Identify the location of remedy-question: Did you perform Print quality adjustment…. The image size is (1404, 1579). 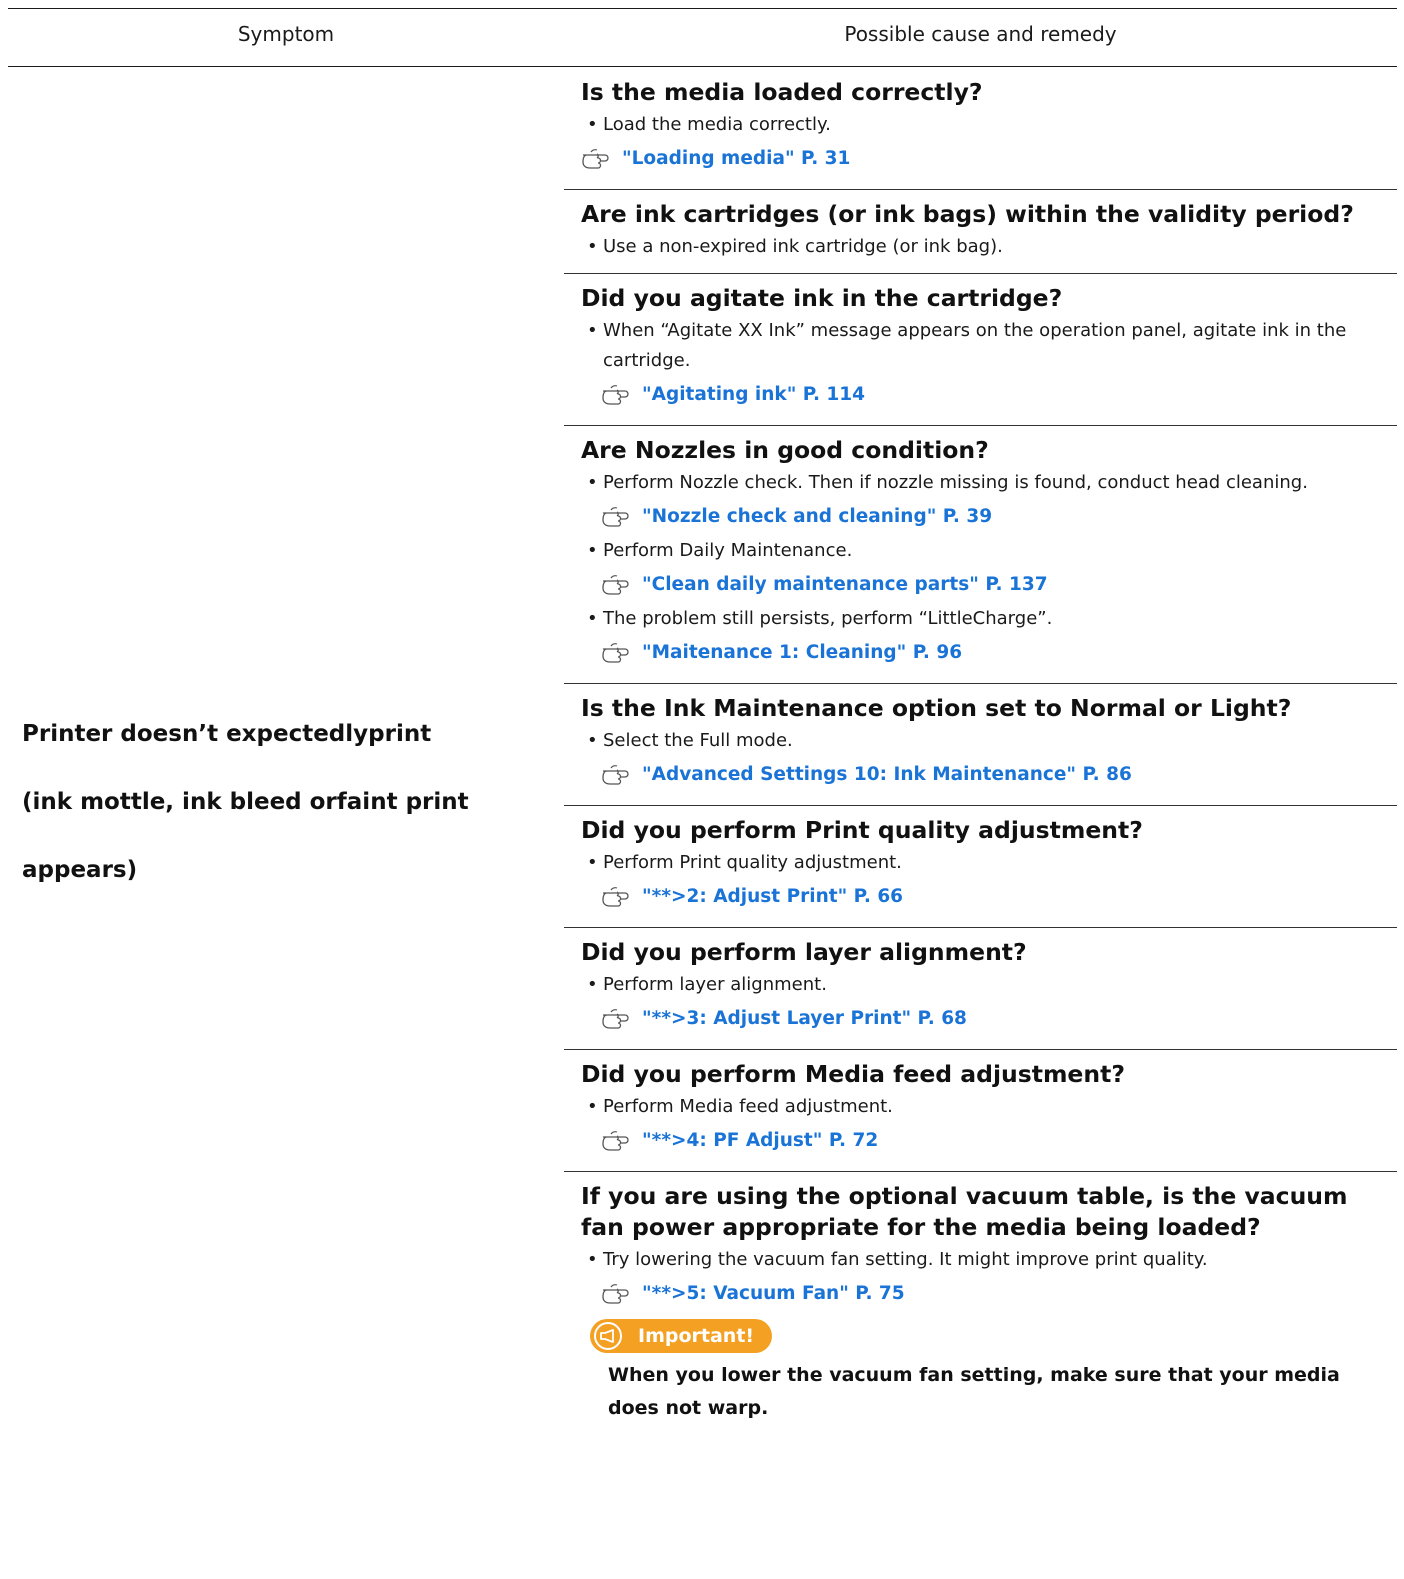
(862, 830).